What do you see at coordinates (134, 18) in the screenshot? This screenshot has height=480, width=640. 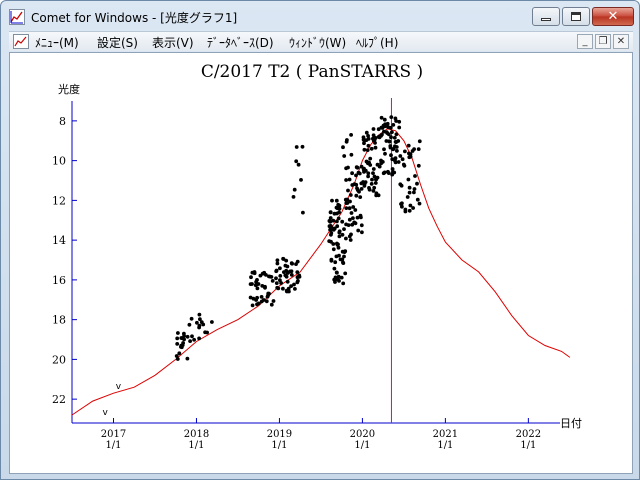 I see `window-title: Comet for Windows - [光度グラフ1]` at bounding box center [134, 18].